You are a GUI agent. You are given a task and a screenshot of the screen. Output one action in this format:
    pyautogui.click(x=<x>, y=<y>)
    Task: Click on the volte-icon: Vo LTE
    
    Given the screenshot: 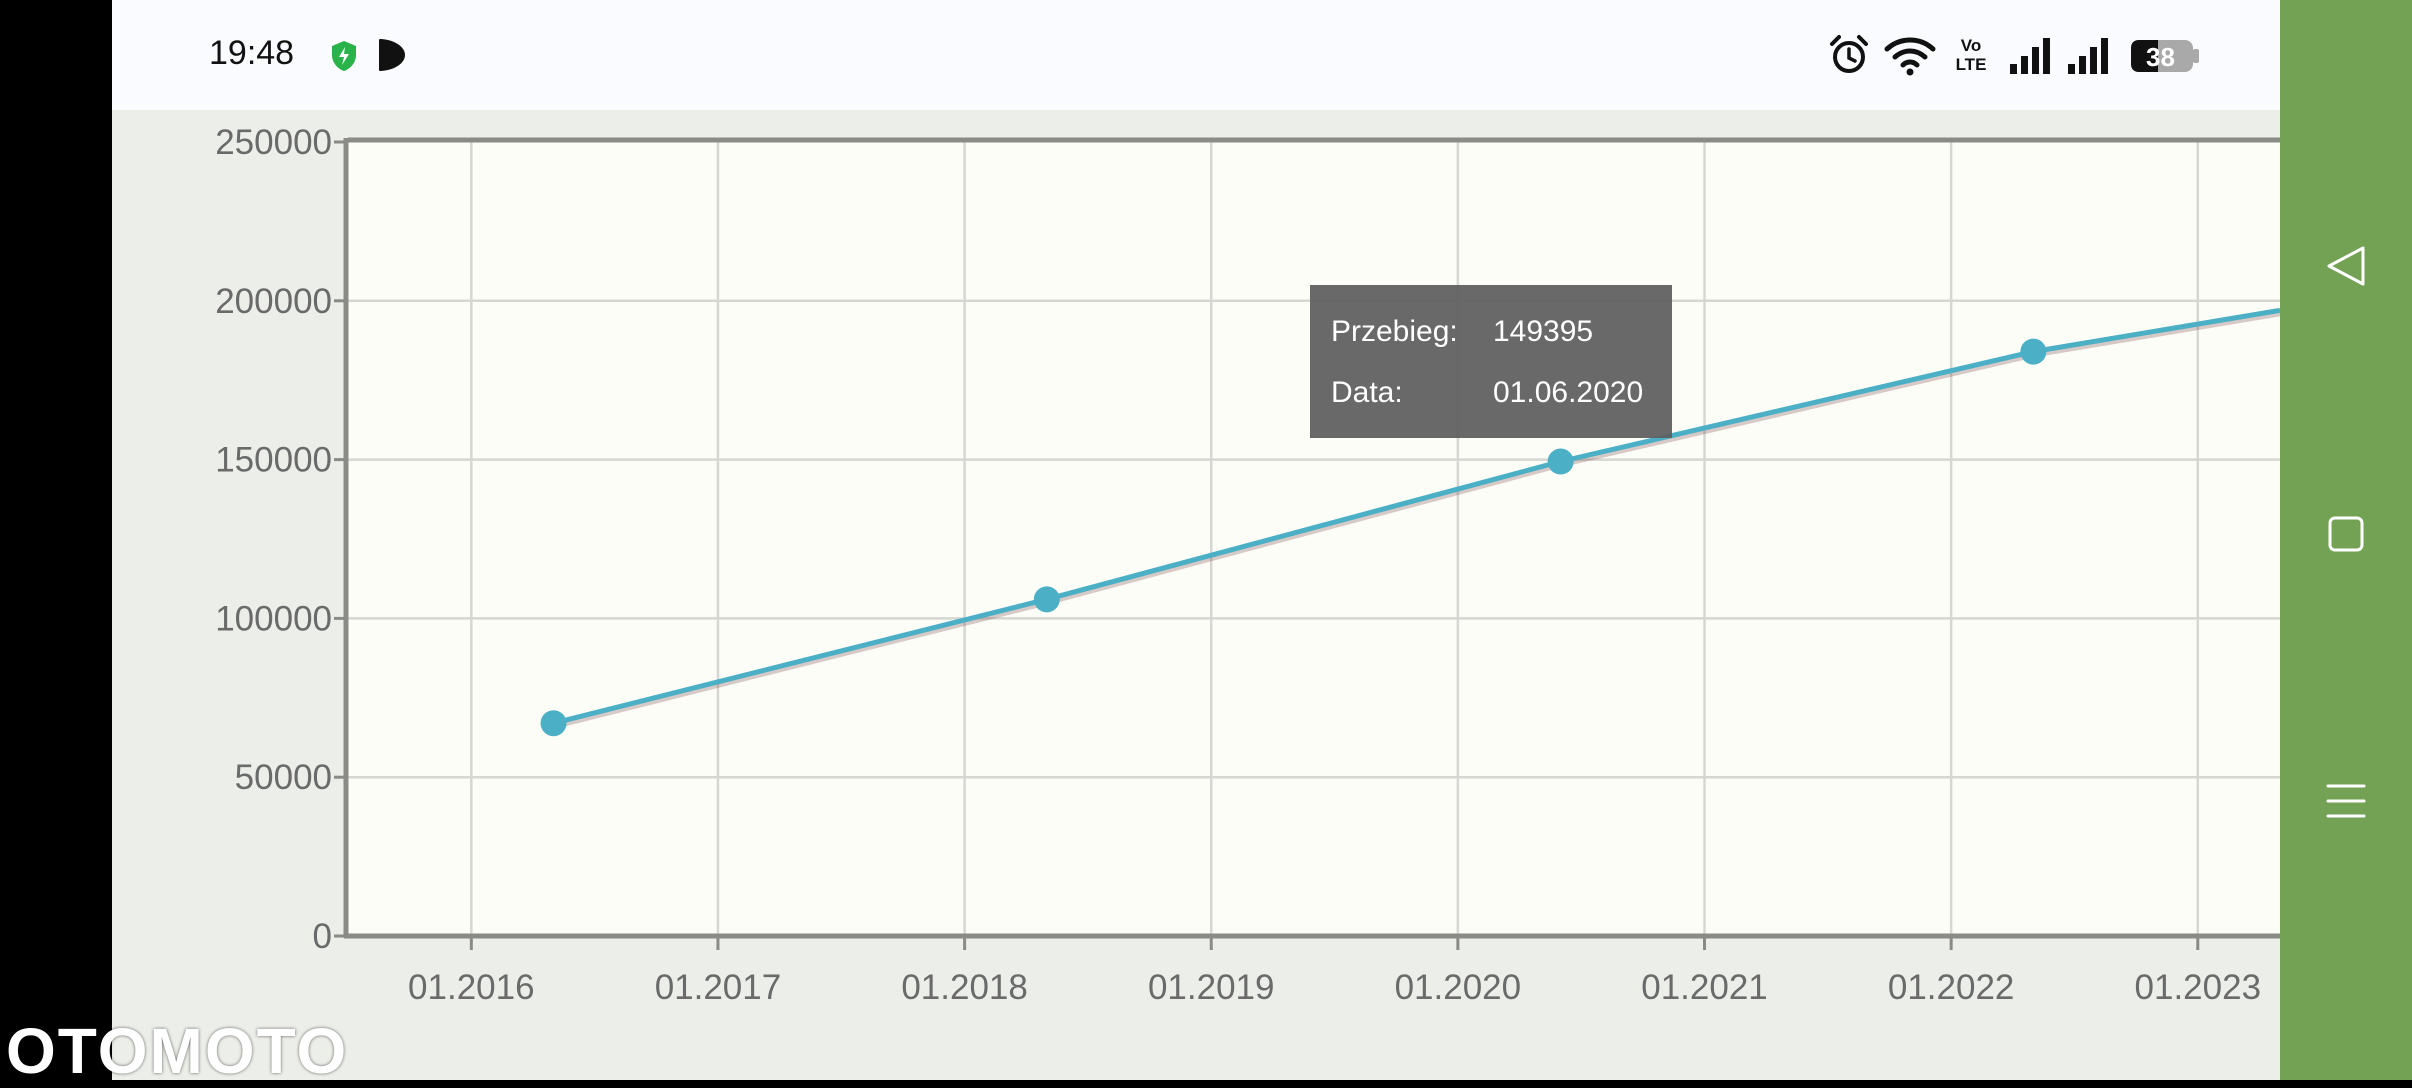 What is the action you would take?
    pyautogui.click(x=1971, y=56)
    